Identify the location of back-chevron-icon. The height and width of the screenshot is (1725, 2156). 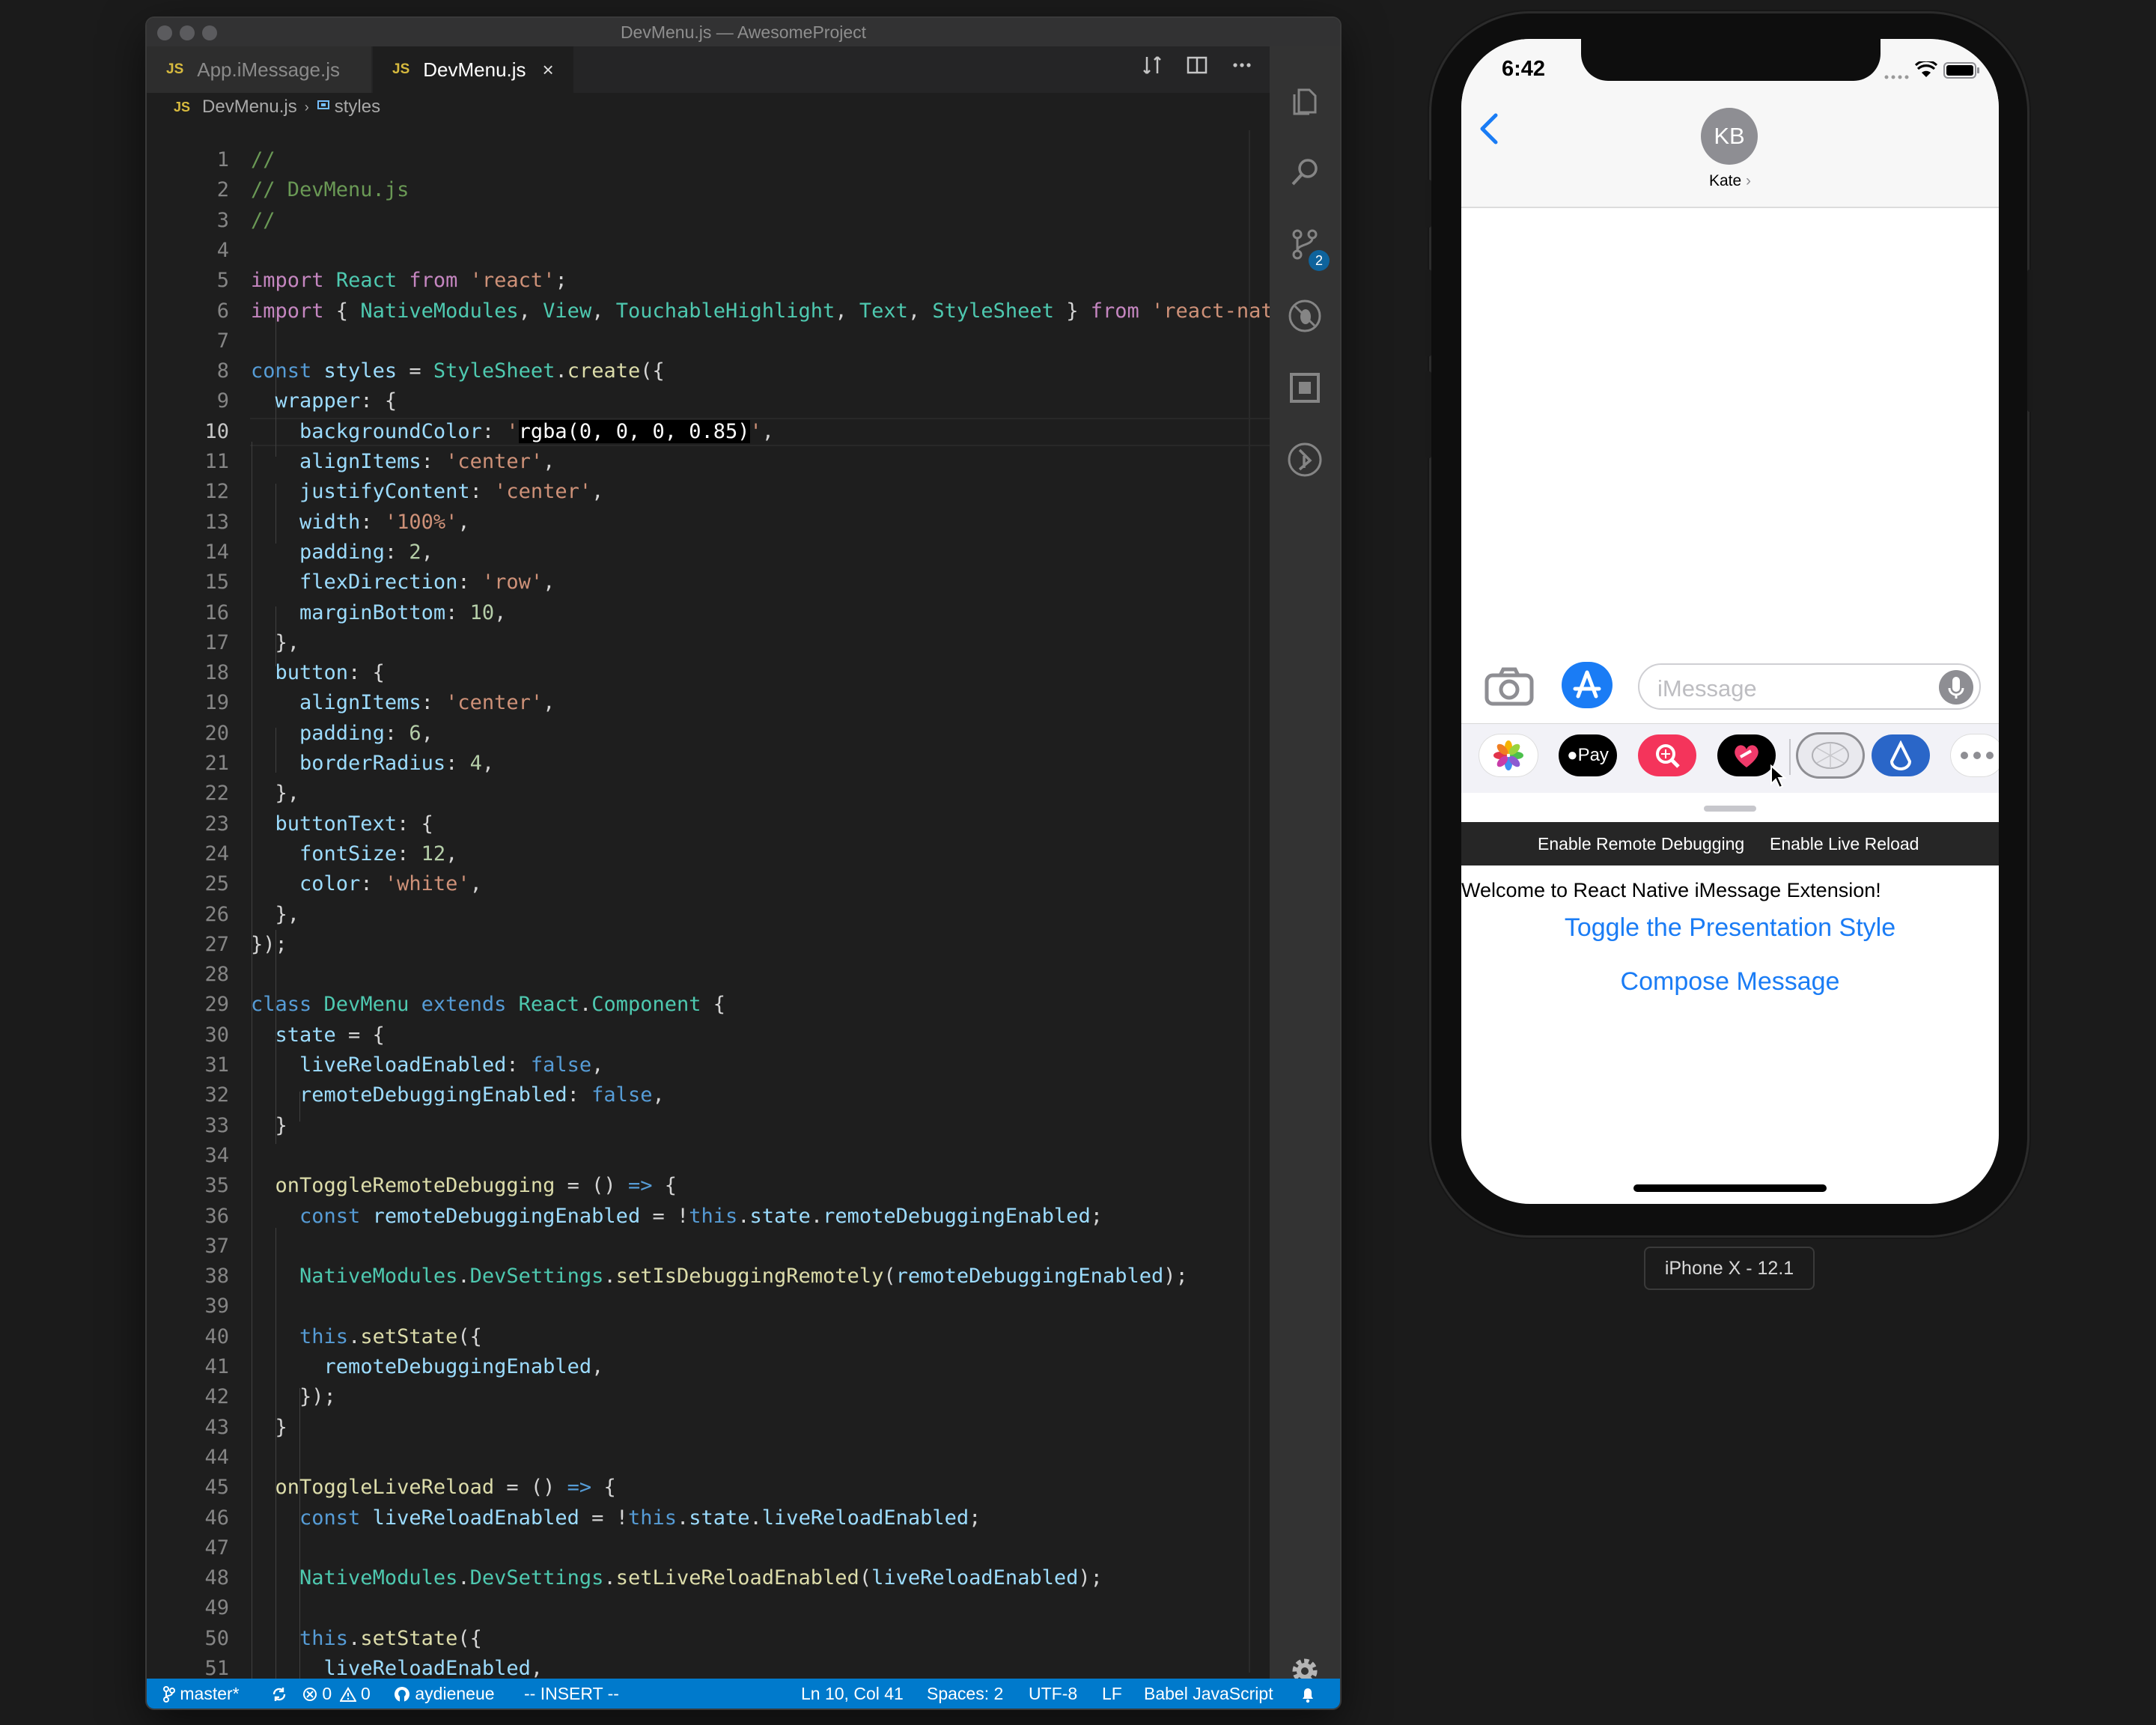
(1489, 130).